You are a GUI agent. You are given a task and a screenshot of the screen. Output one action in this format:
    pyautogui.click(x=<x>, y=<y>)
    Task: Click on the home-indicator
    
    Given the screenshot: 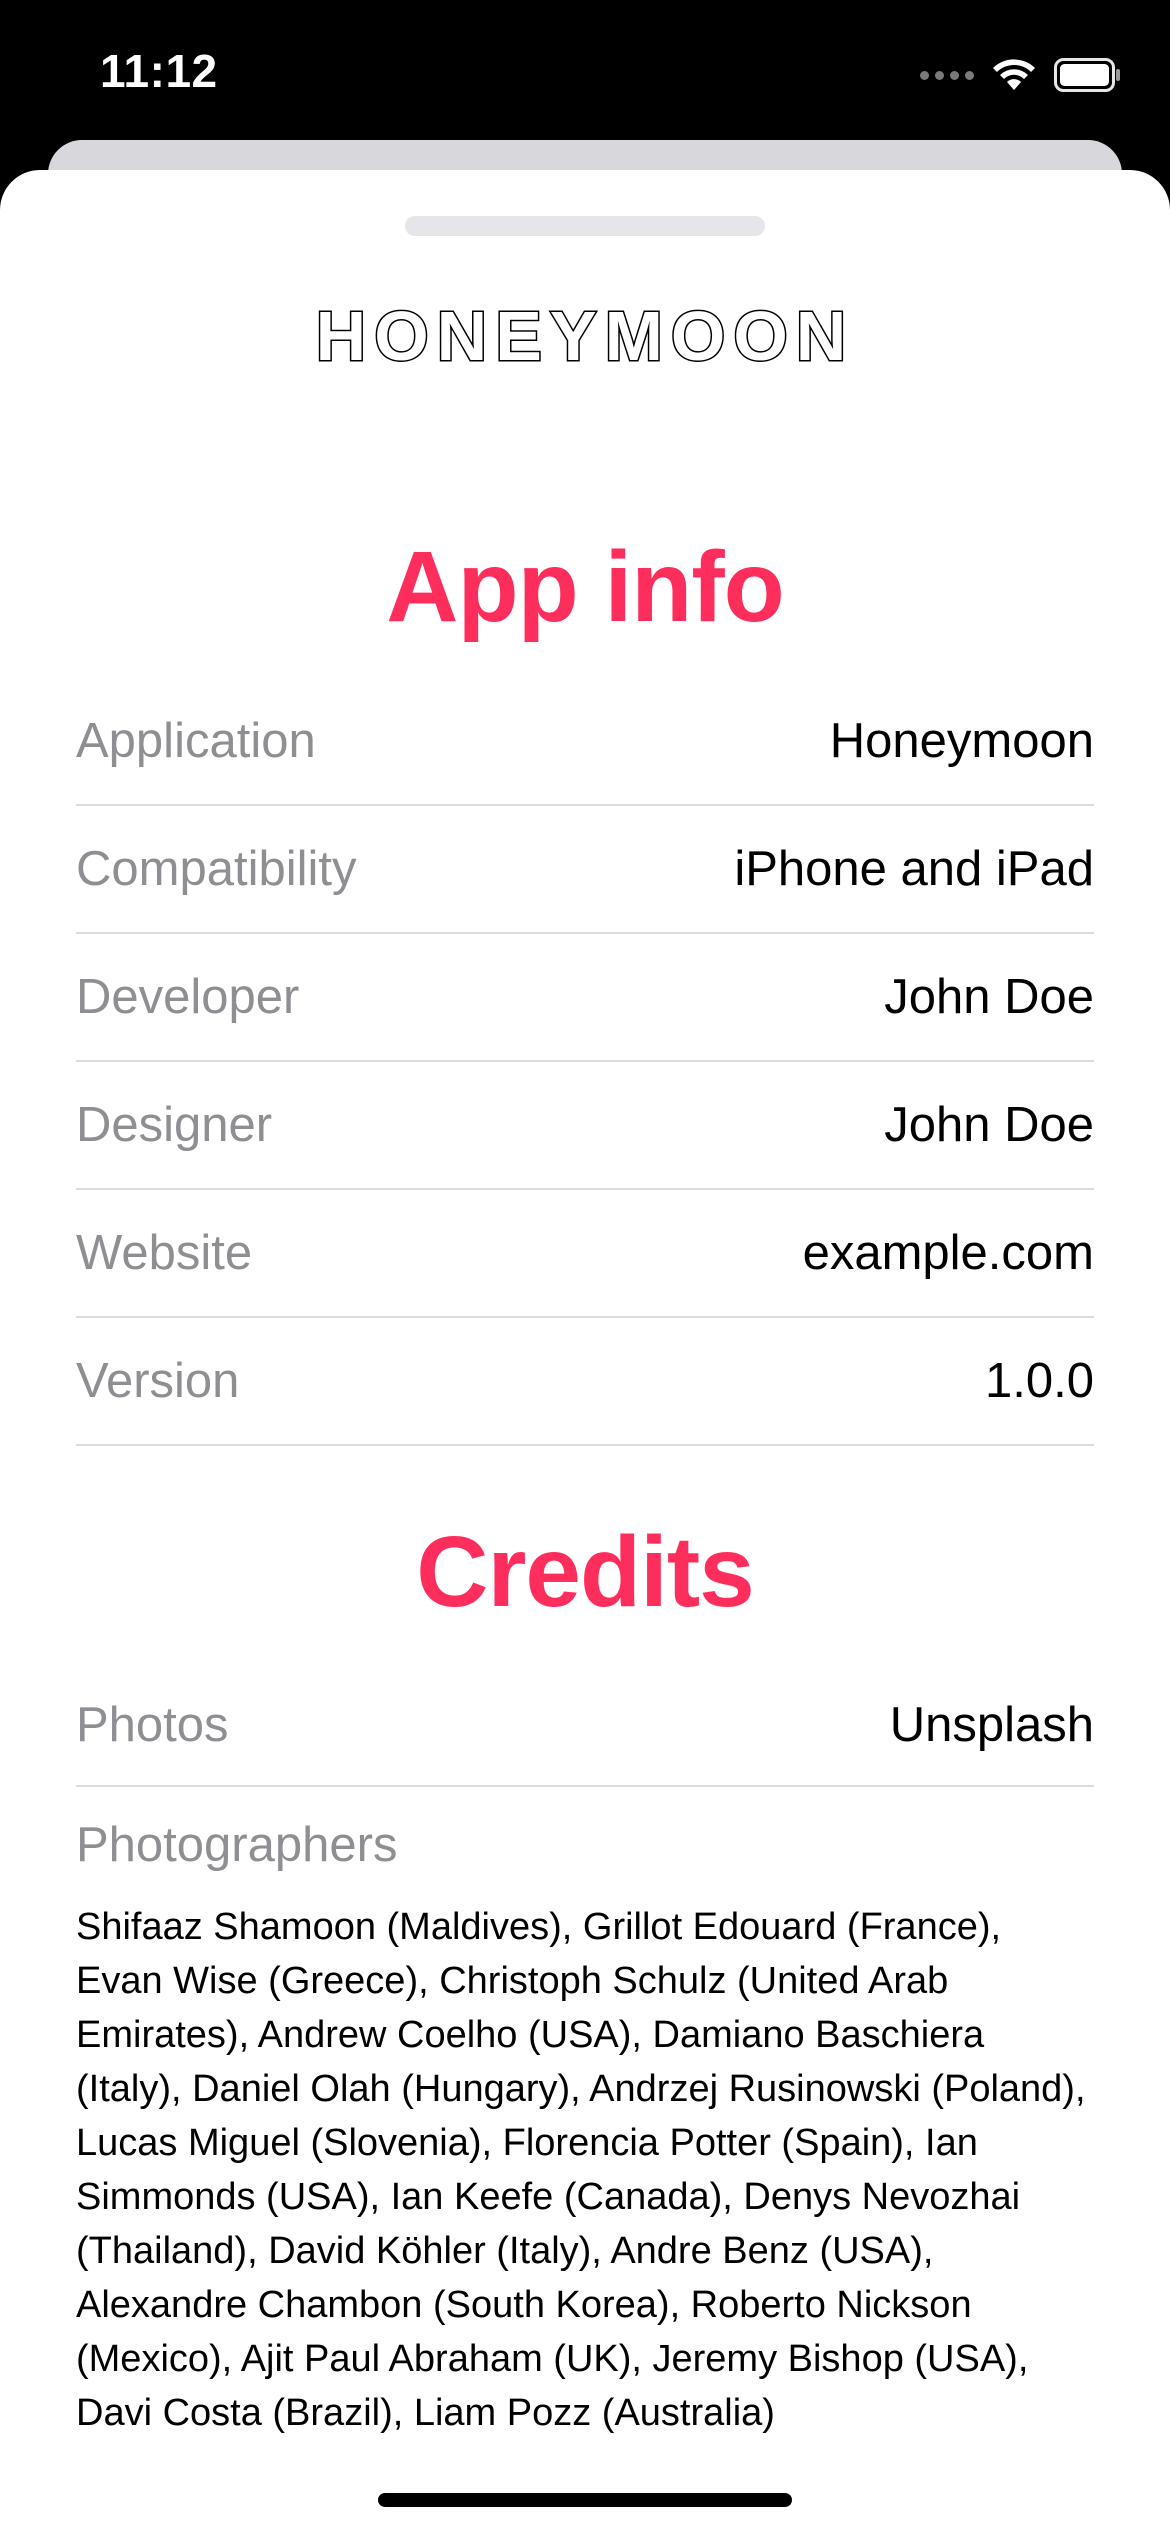 What is the action you would take?
    pyautogui.click(x=585, y=2500)
    